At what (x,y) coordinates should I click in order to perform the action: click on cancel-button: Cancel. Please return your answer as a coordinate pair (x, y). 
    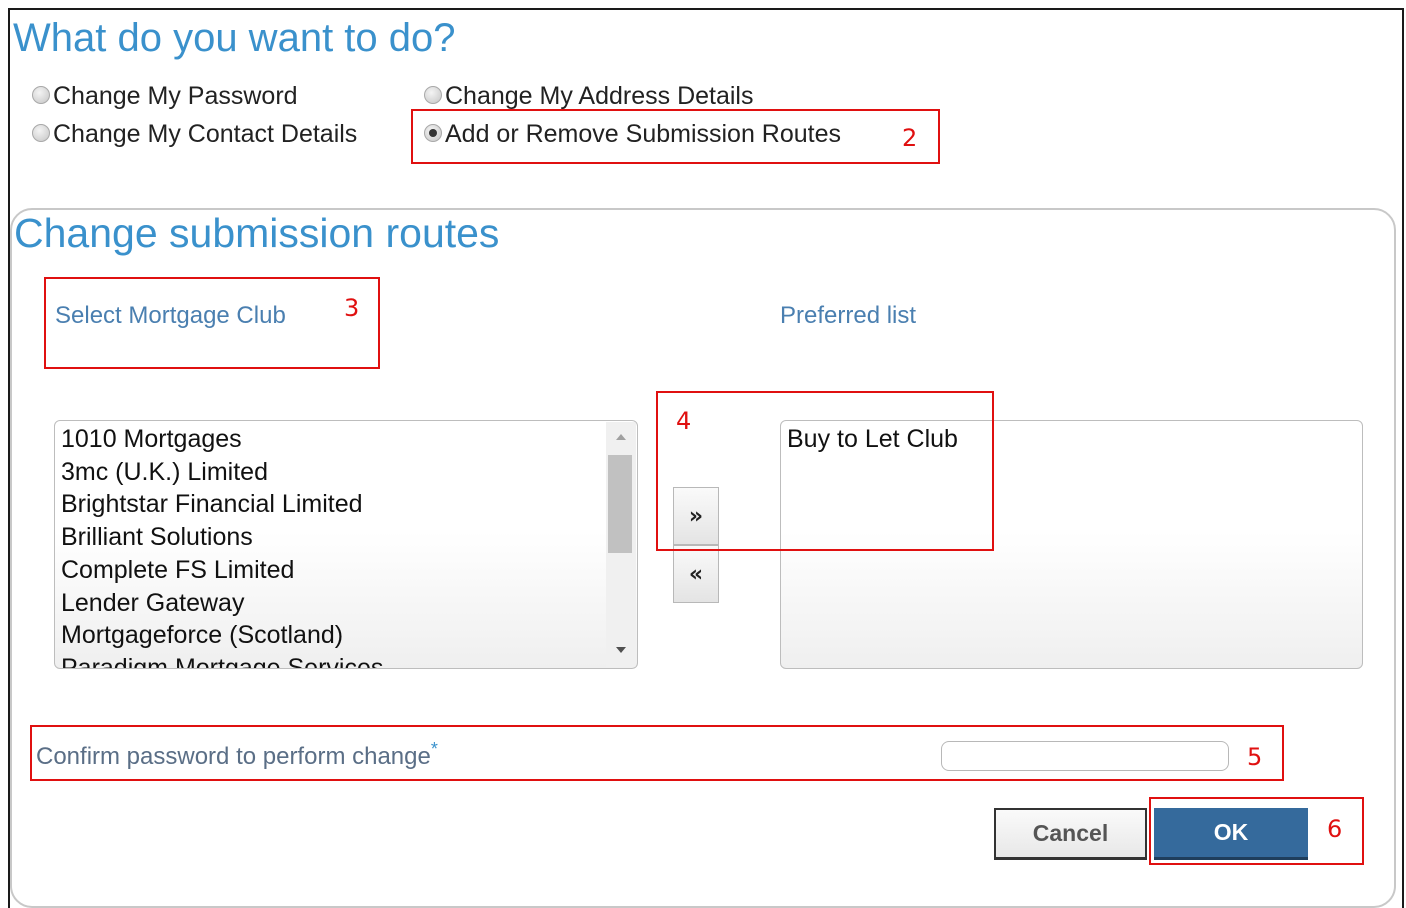
    Looking at the image, I should click on (1070, 834).